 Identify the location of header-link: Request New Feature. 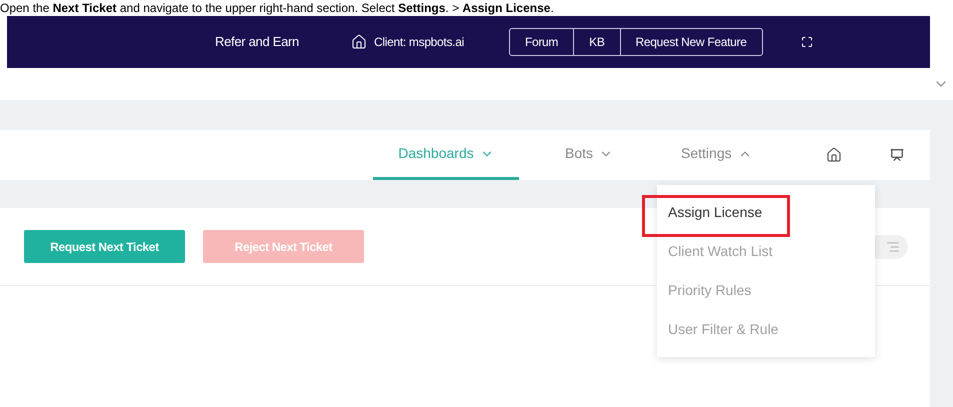
(691, 42).